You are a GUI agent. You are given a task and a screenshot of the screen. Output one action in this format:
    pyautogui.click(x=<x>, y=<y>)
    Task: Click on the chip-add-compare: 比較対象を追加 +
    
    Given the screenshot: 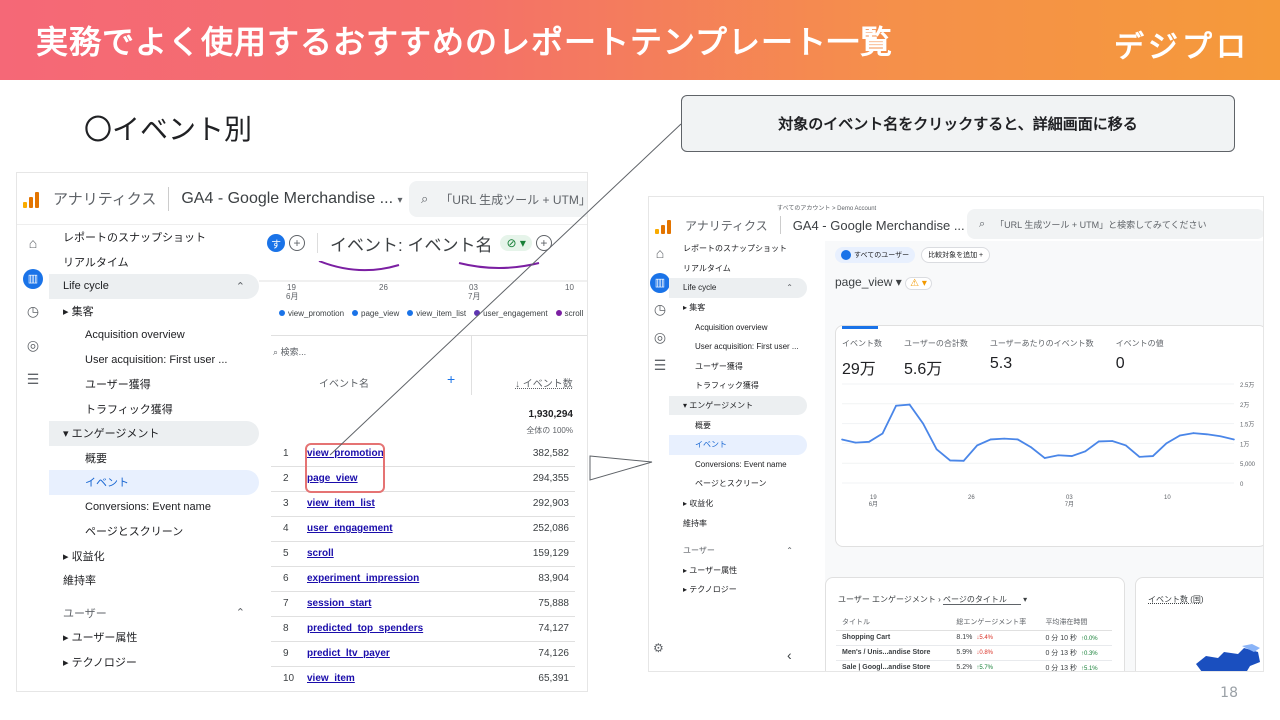 What is the action you would take?
    pyautogui.click(x=956, y=255)
    